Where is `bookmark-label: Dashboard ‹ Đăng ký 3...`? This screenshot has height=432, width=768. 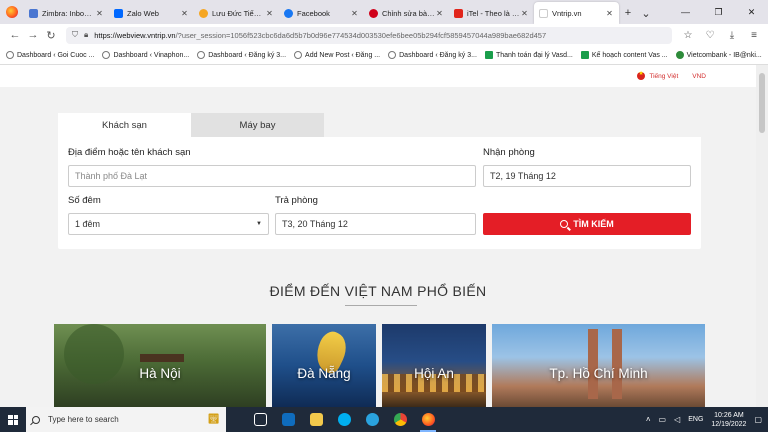
bookmark-label: Dashboard ‹ Đăng ký 3... is located at coordinates (247, 55).